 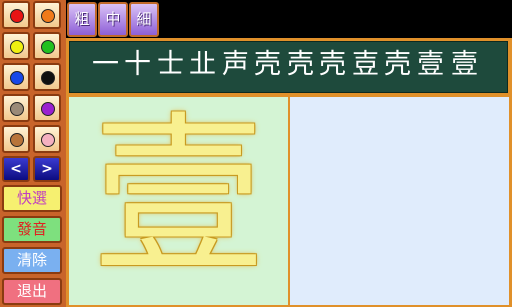 I want to click on exit-button: 退出, so click(x=32, y=291).